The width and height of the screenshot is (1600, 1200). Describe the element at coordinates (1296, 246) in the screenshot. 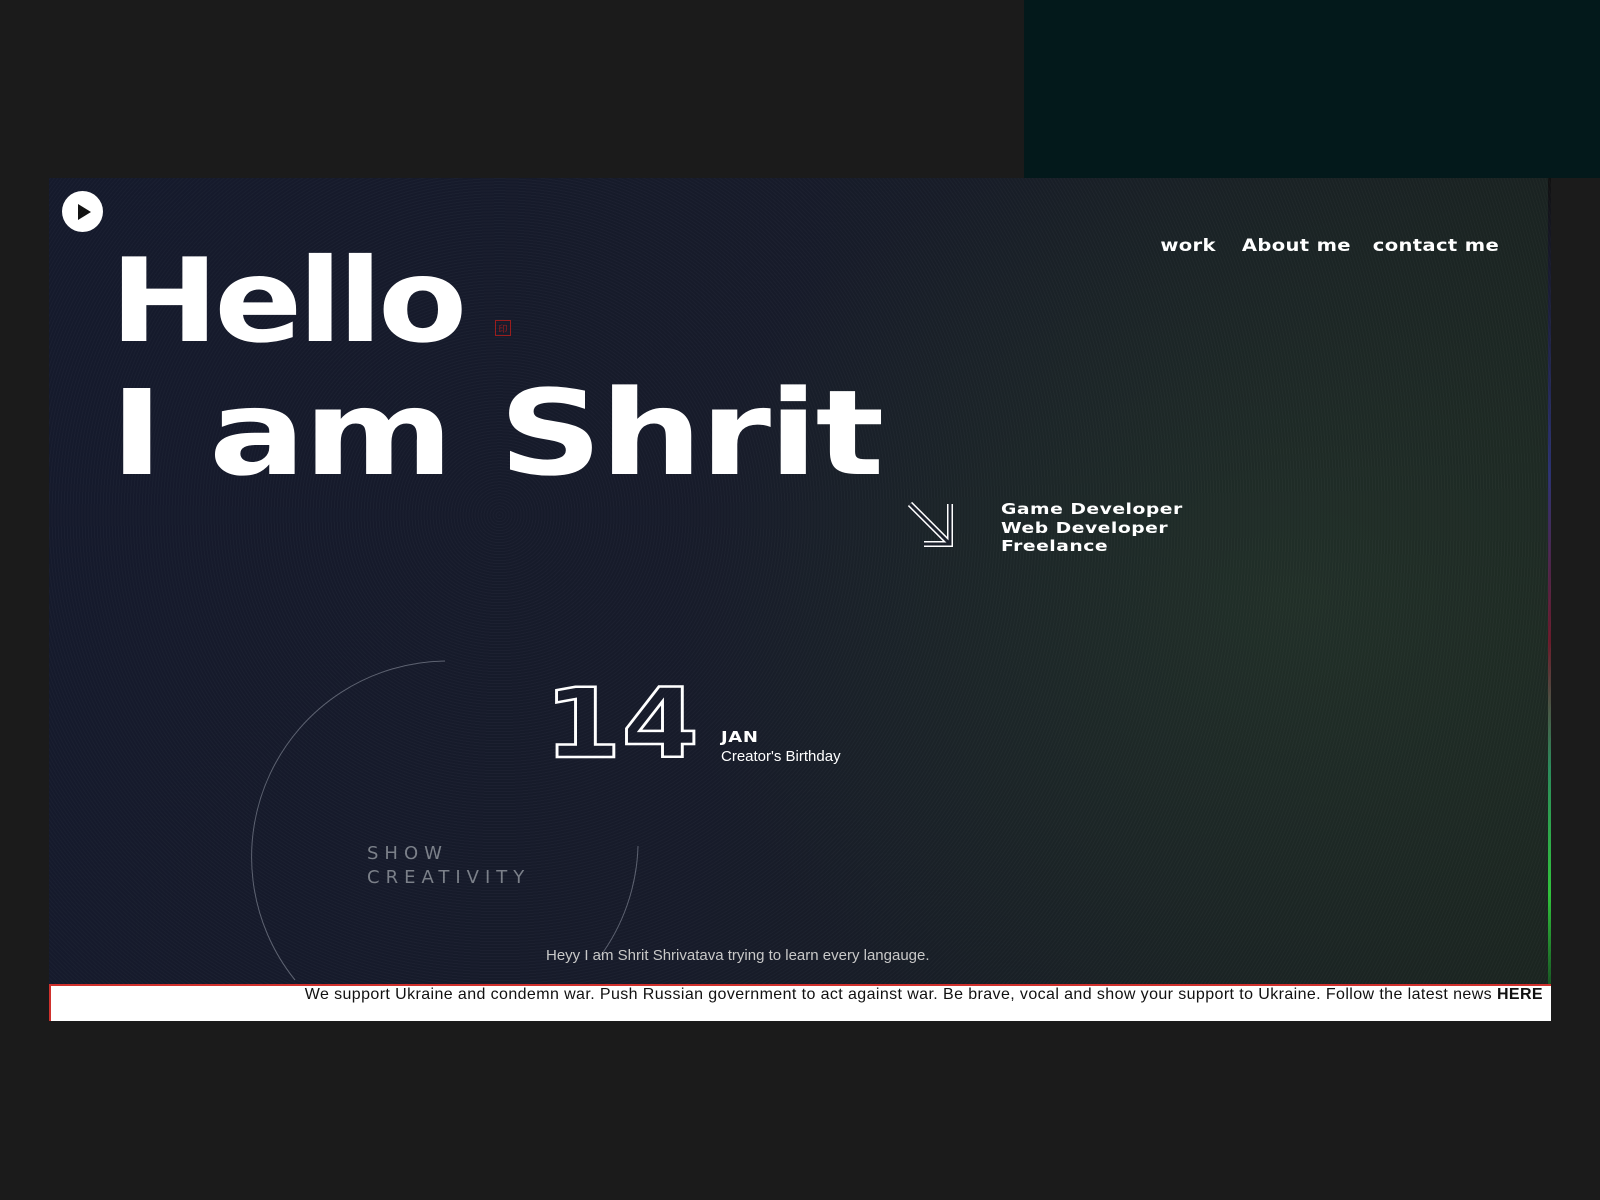

I see `nav-about: About me` at that location.